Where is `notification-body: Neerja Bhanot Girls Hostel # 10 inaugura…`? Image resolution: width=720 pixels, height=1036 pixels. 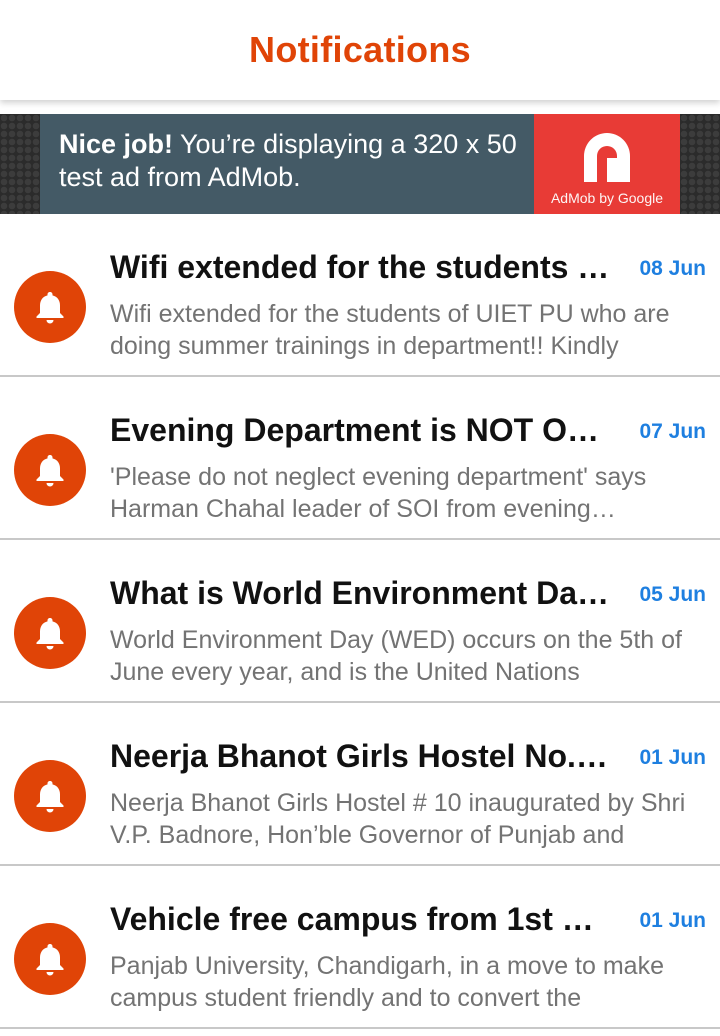 notification-body: Neerja Bhanot Girls Hostel # 10 inaugura… is located at coordinates (398, 819).